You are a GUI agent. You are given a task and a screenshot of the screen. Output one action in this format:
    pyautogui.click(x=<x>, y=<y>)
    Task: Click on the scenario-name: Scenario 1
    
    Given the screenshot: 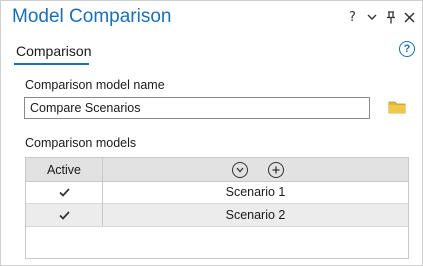 What is the action you would take?
    pyautogui.click(x=255, y=192)
    